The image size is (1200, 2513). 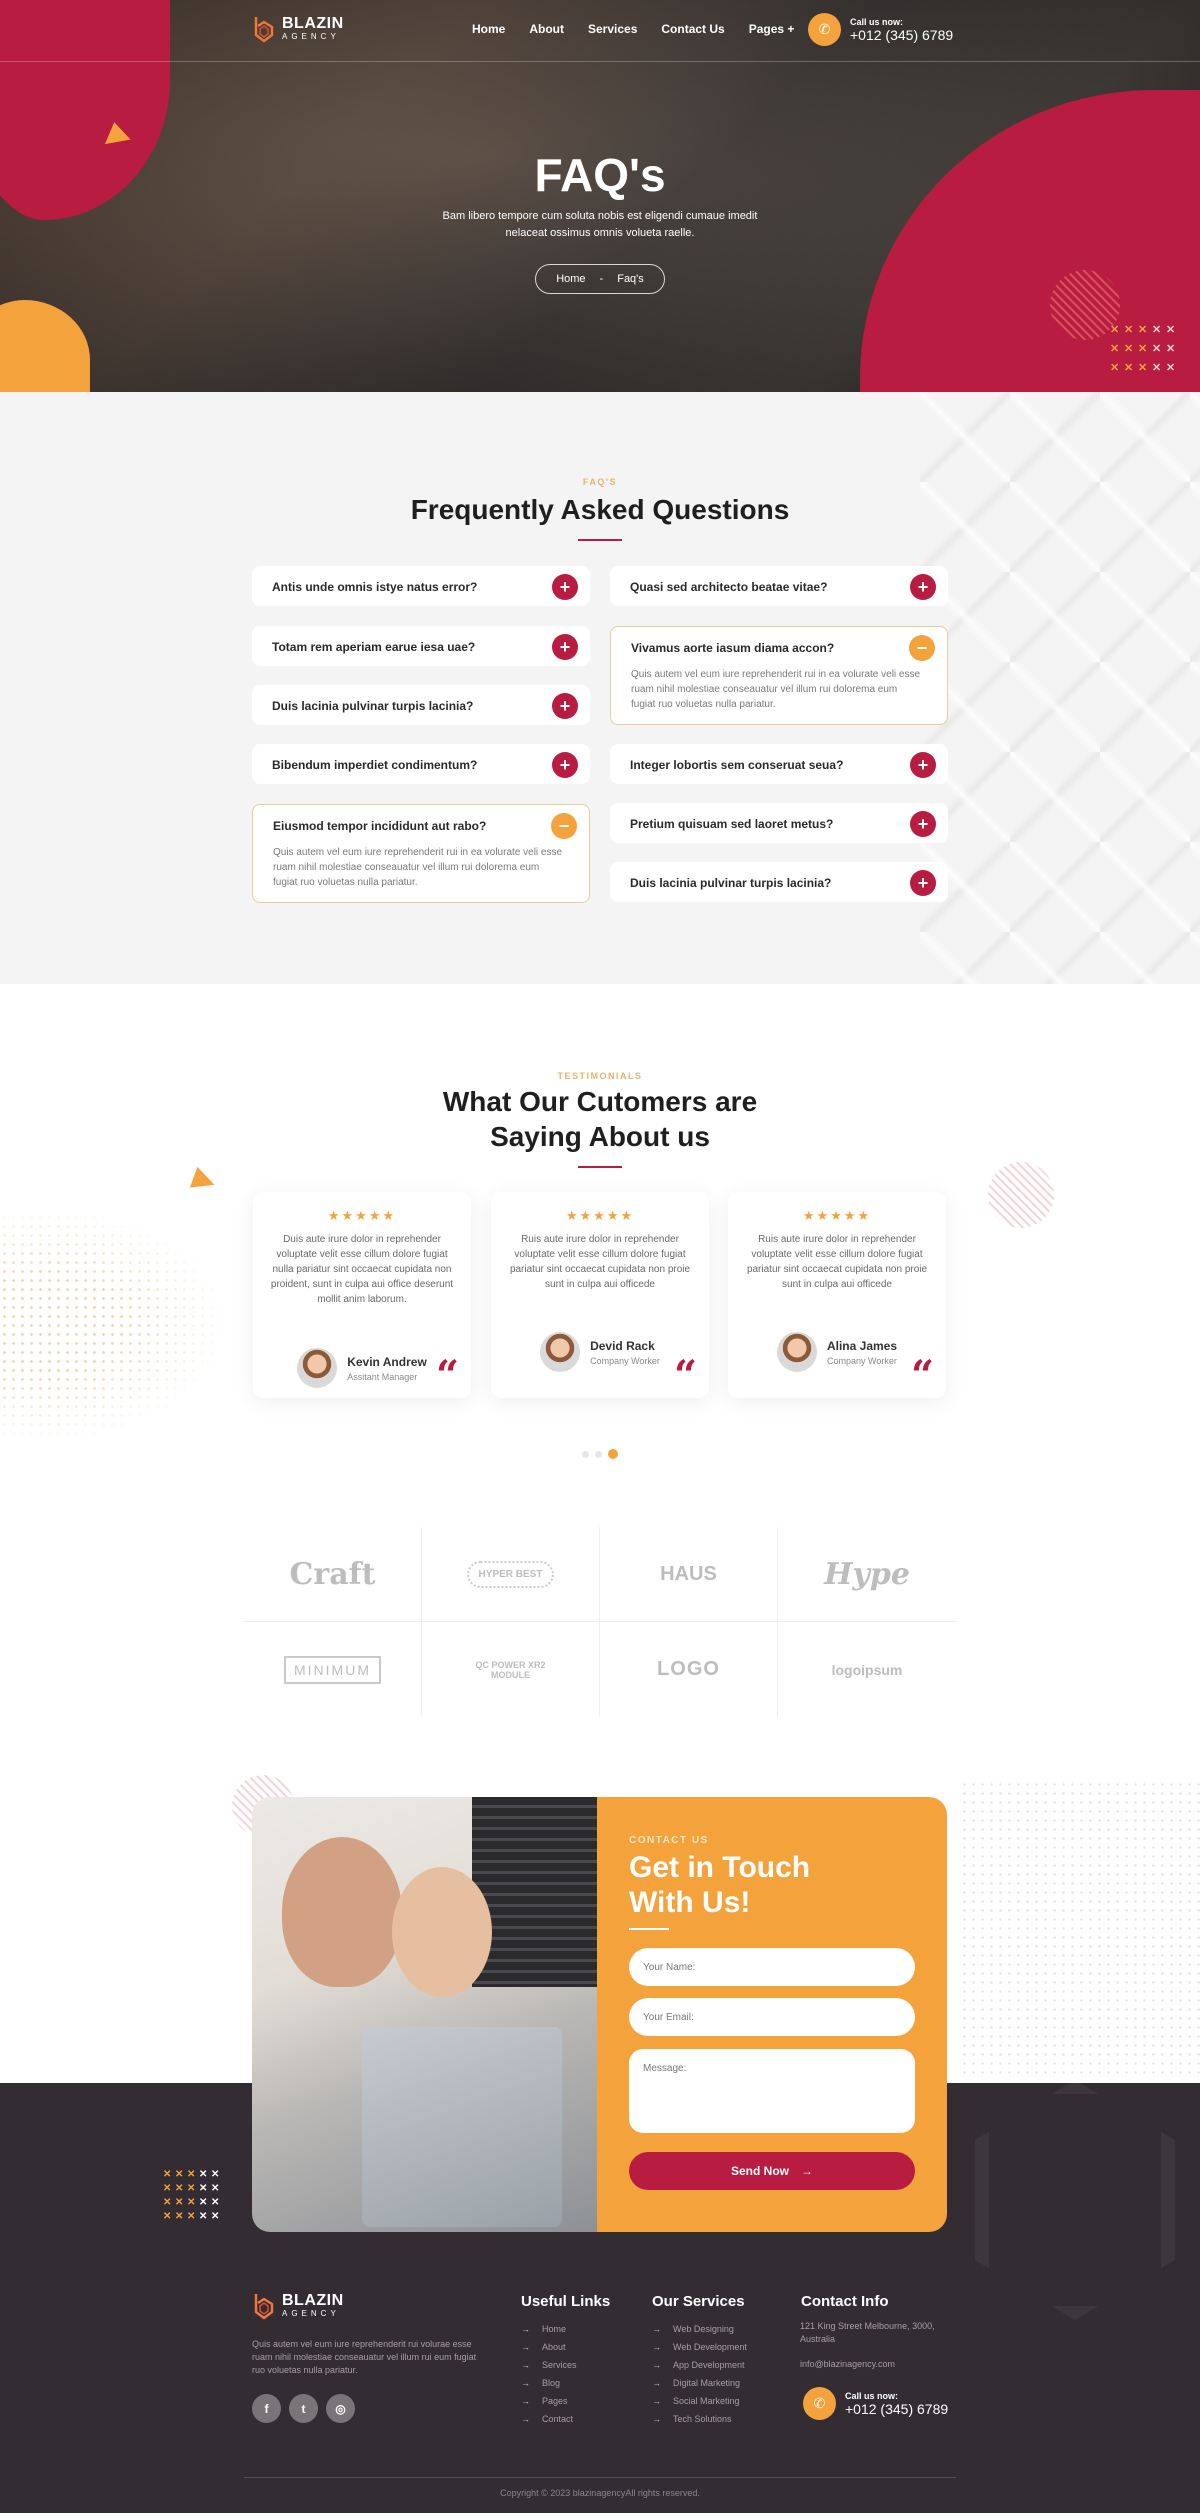 I want to click on footer-link: → Services, so click(x=565, y=2365).